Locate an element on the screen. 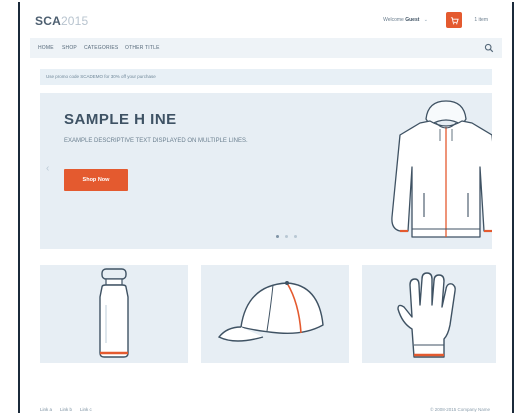 The image size is (526, 417). logo-light-text: 2015 is located at coordinates (74, 21).